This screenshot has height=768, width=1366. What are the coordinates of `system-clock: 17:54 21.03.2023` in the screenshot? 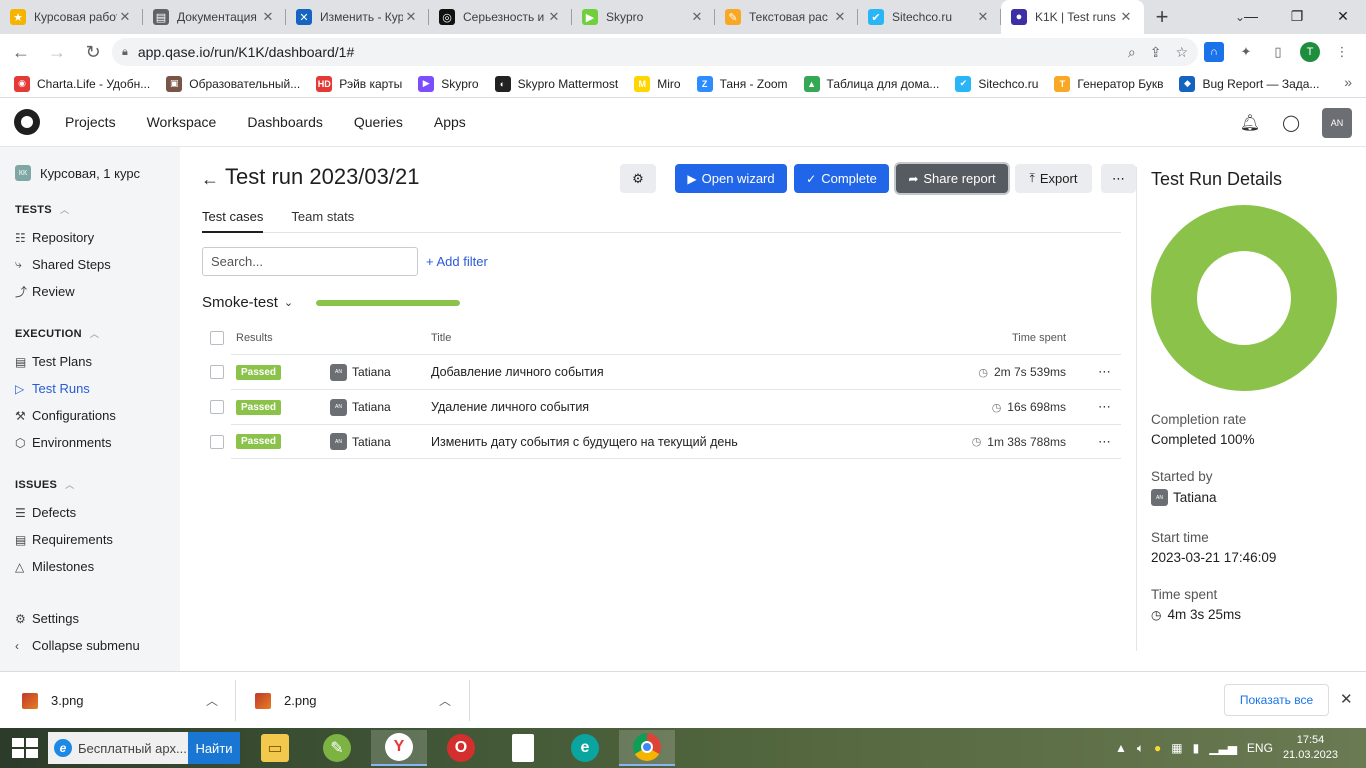 It's located at (1310, 748).